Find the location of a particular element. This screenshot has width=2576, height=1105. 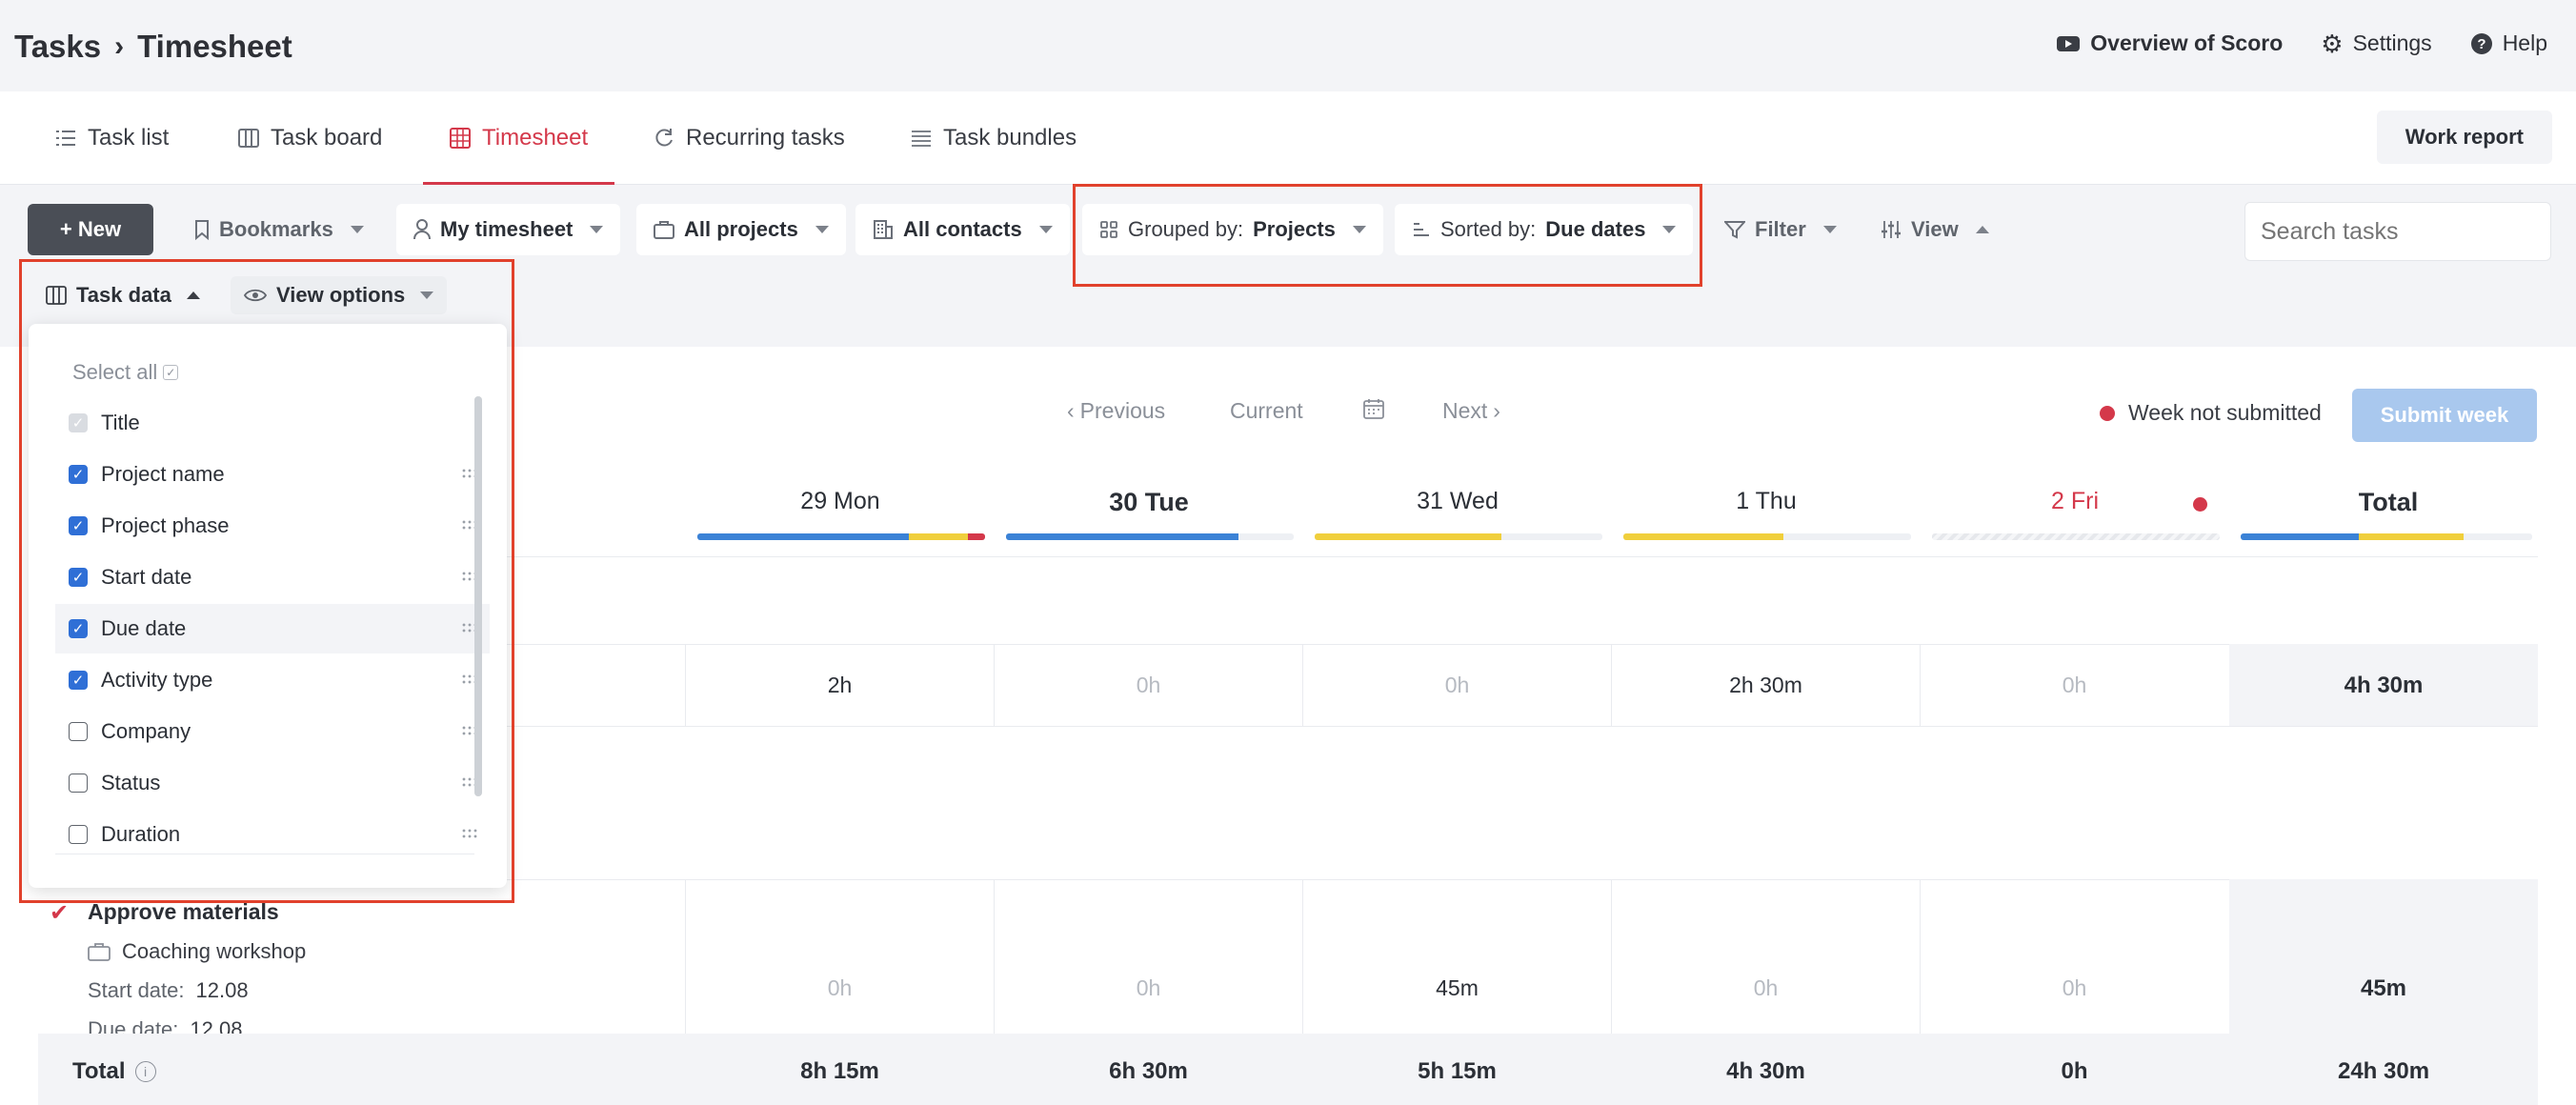

filter-icon is located at coordinates (1734, 230).